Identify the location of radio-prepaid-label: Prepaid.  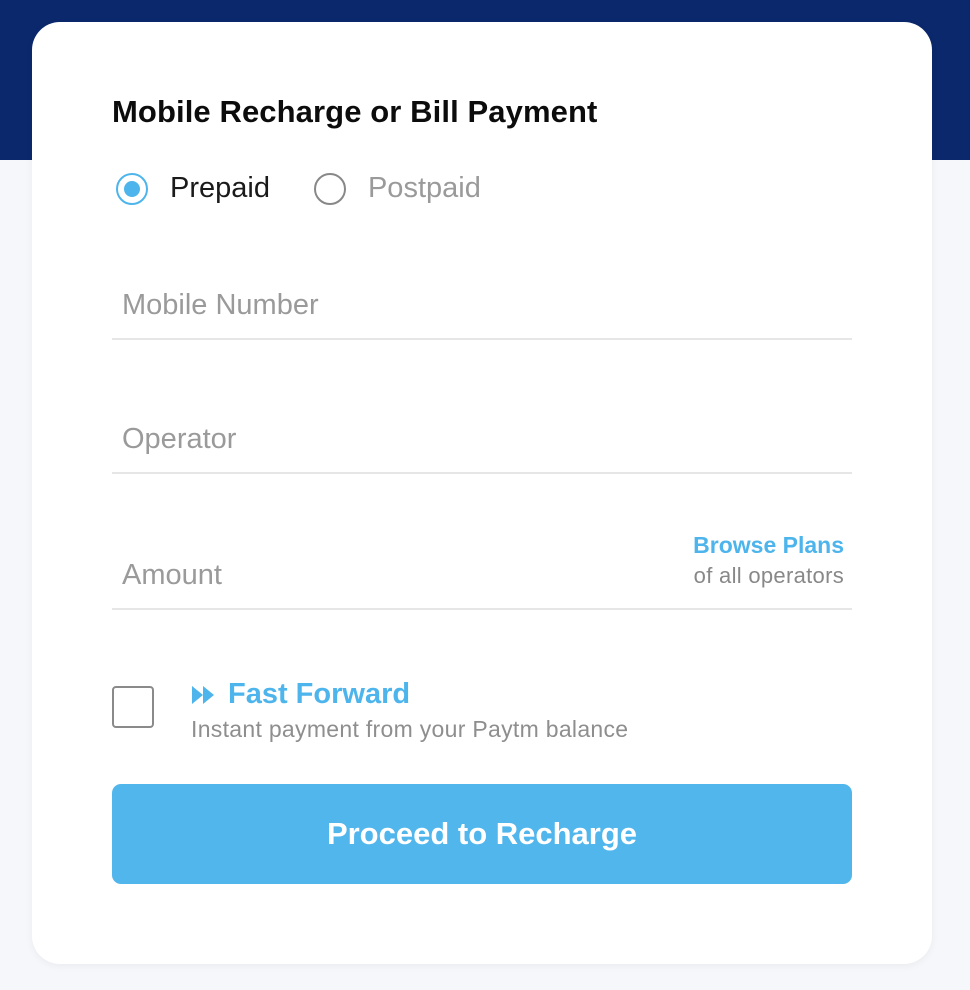
(220, 188).